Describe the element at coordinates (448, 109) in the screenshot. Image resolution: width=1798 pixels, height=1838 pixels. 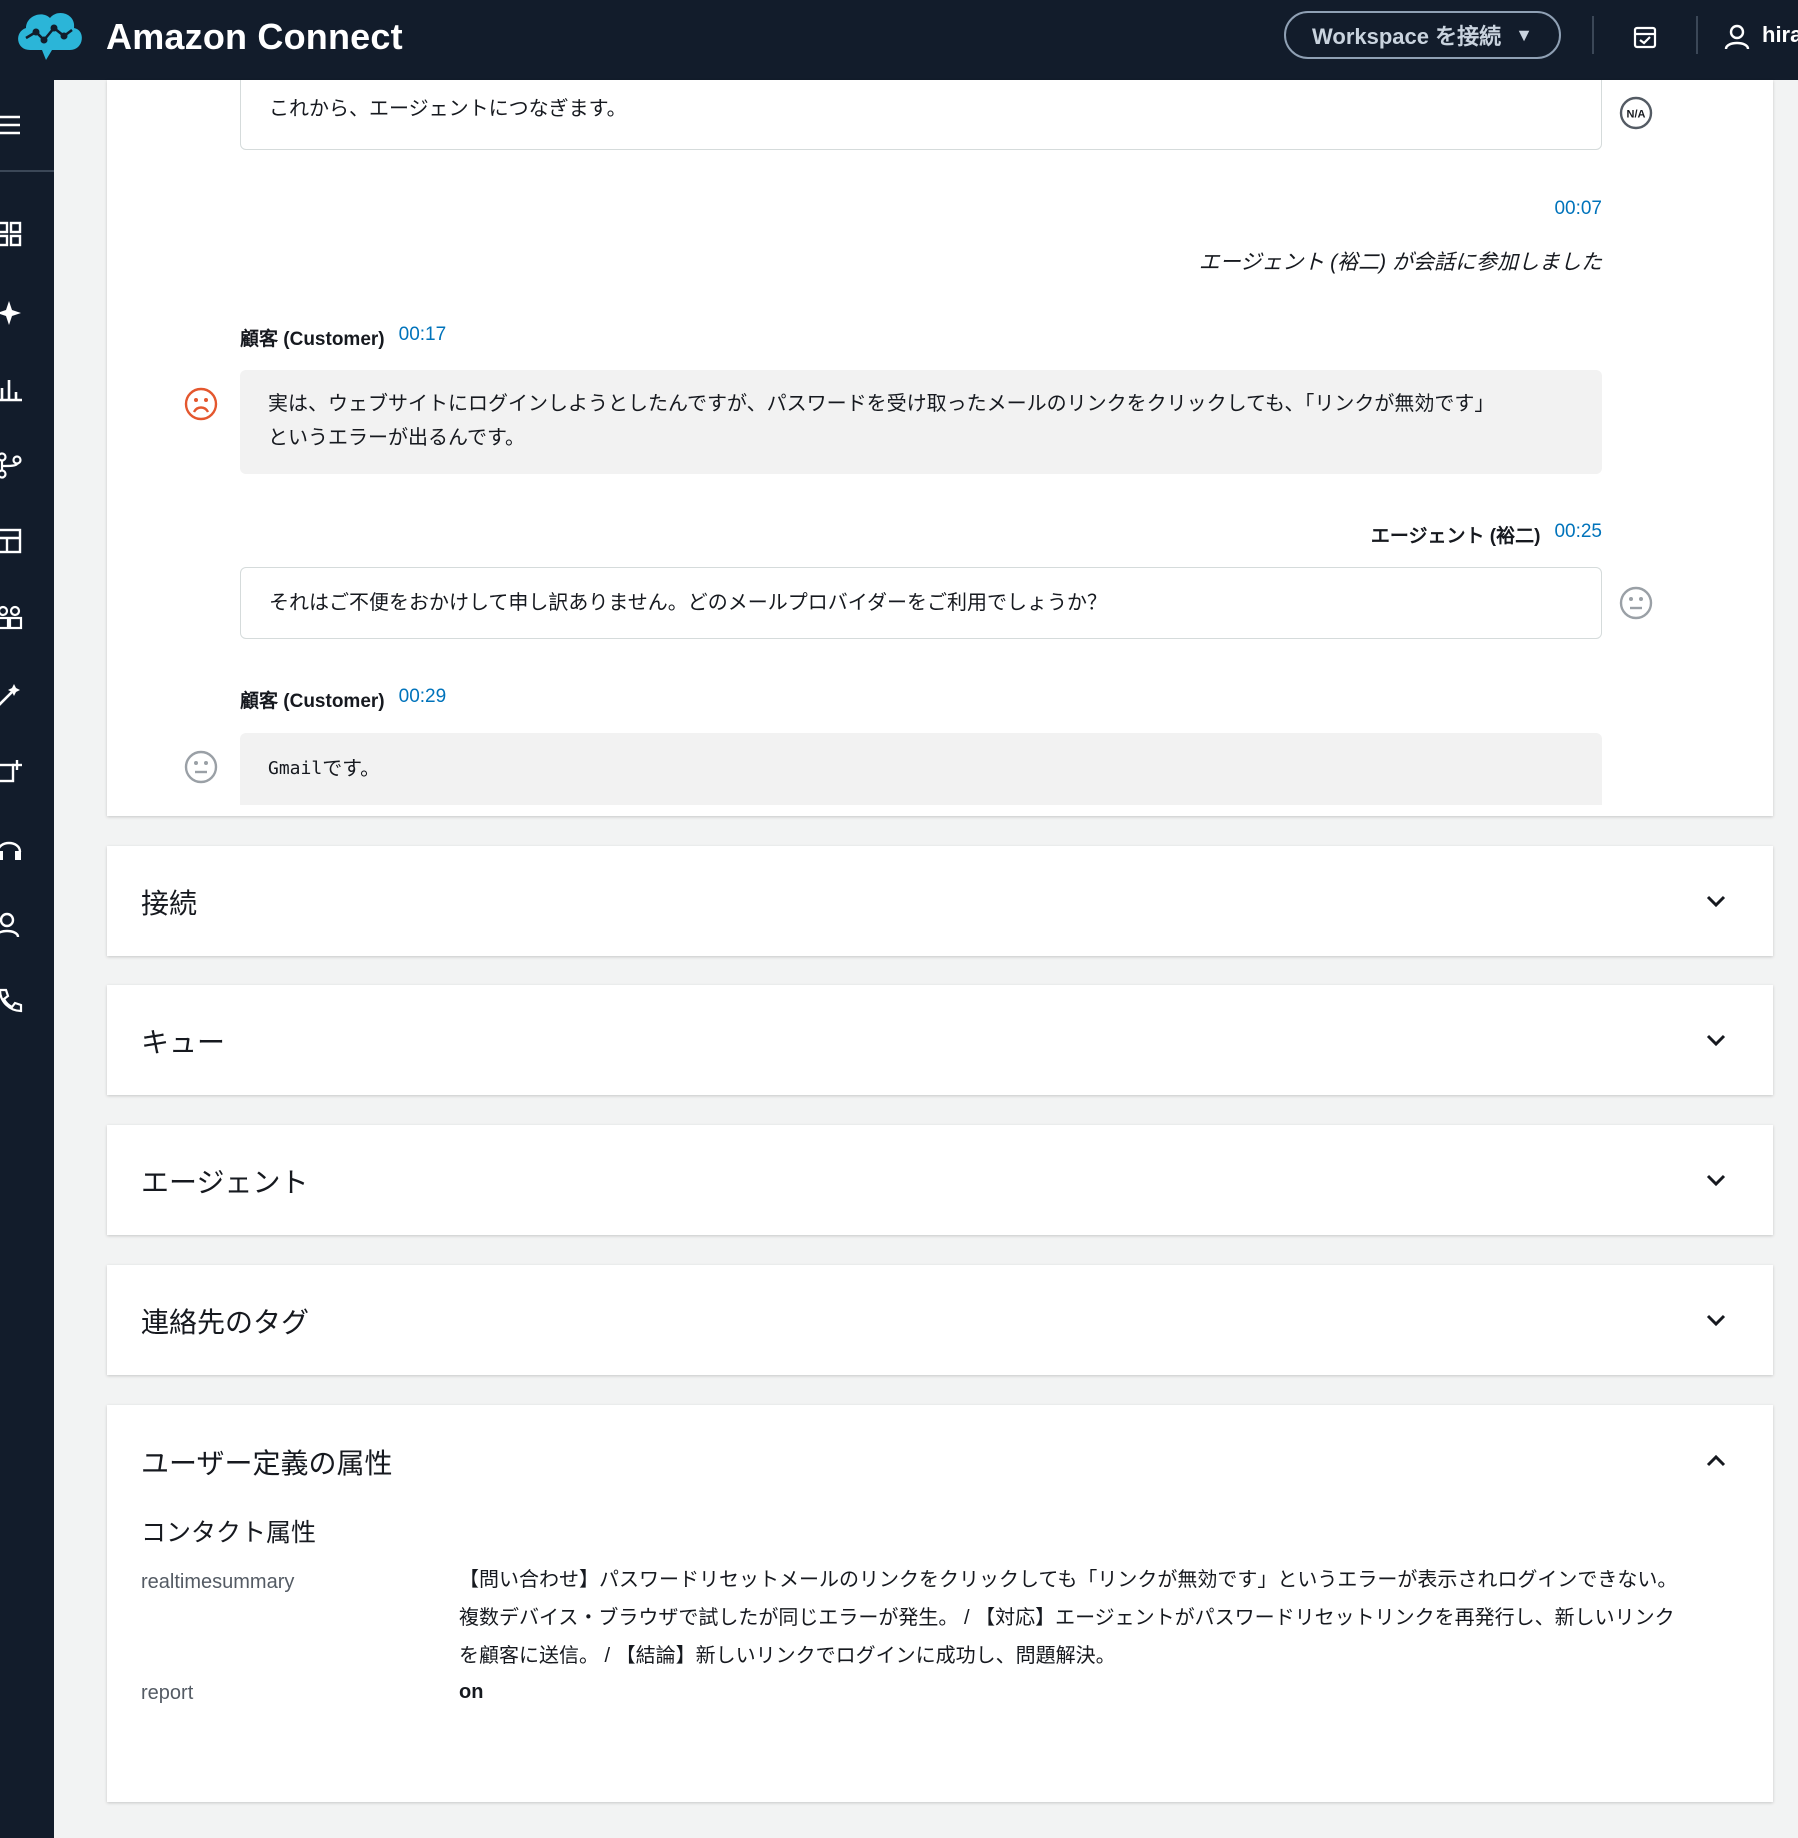
I see `message-text: これから、エージェントにつなぎます。` at that location.